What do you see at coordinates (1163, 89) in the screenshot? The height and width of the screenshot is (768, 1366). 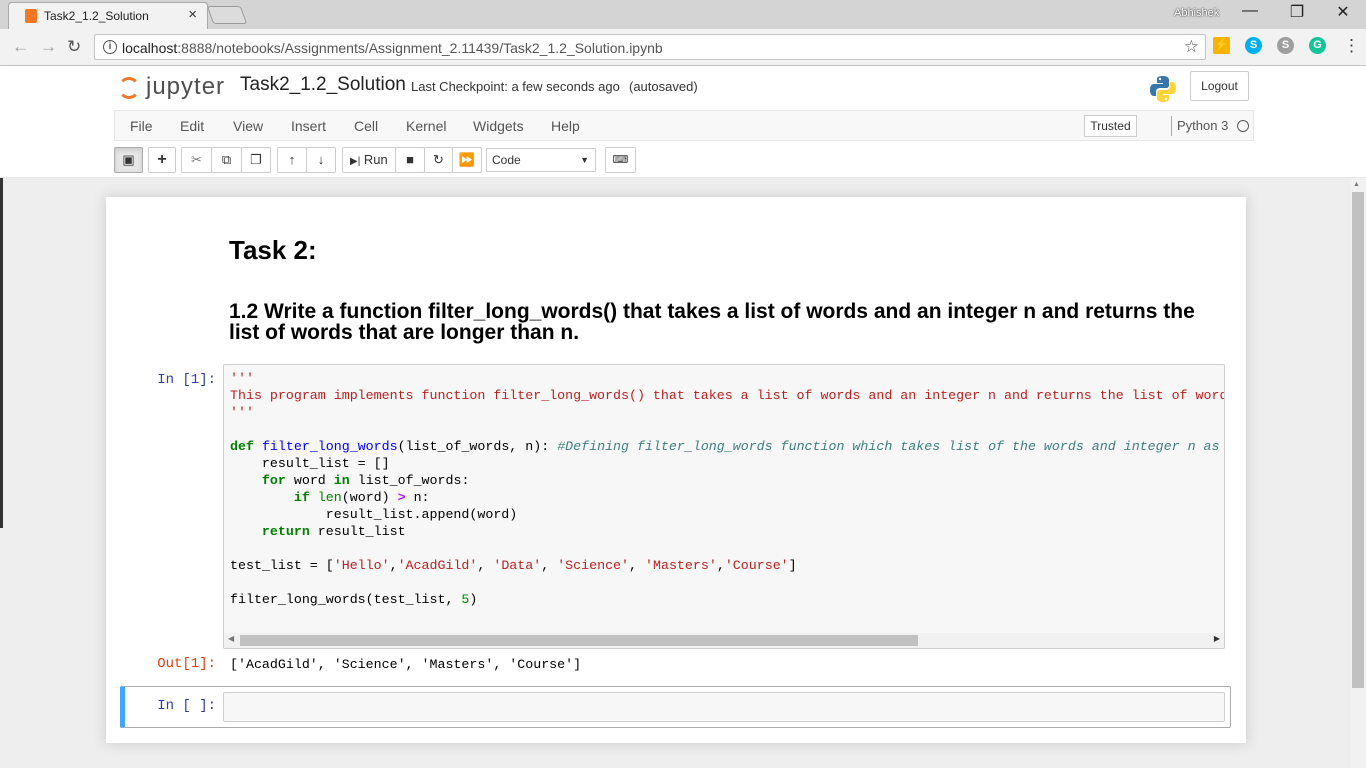 I see `python-logo-icon` at bounding box center [1163, 89].